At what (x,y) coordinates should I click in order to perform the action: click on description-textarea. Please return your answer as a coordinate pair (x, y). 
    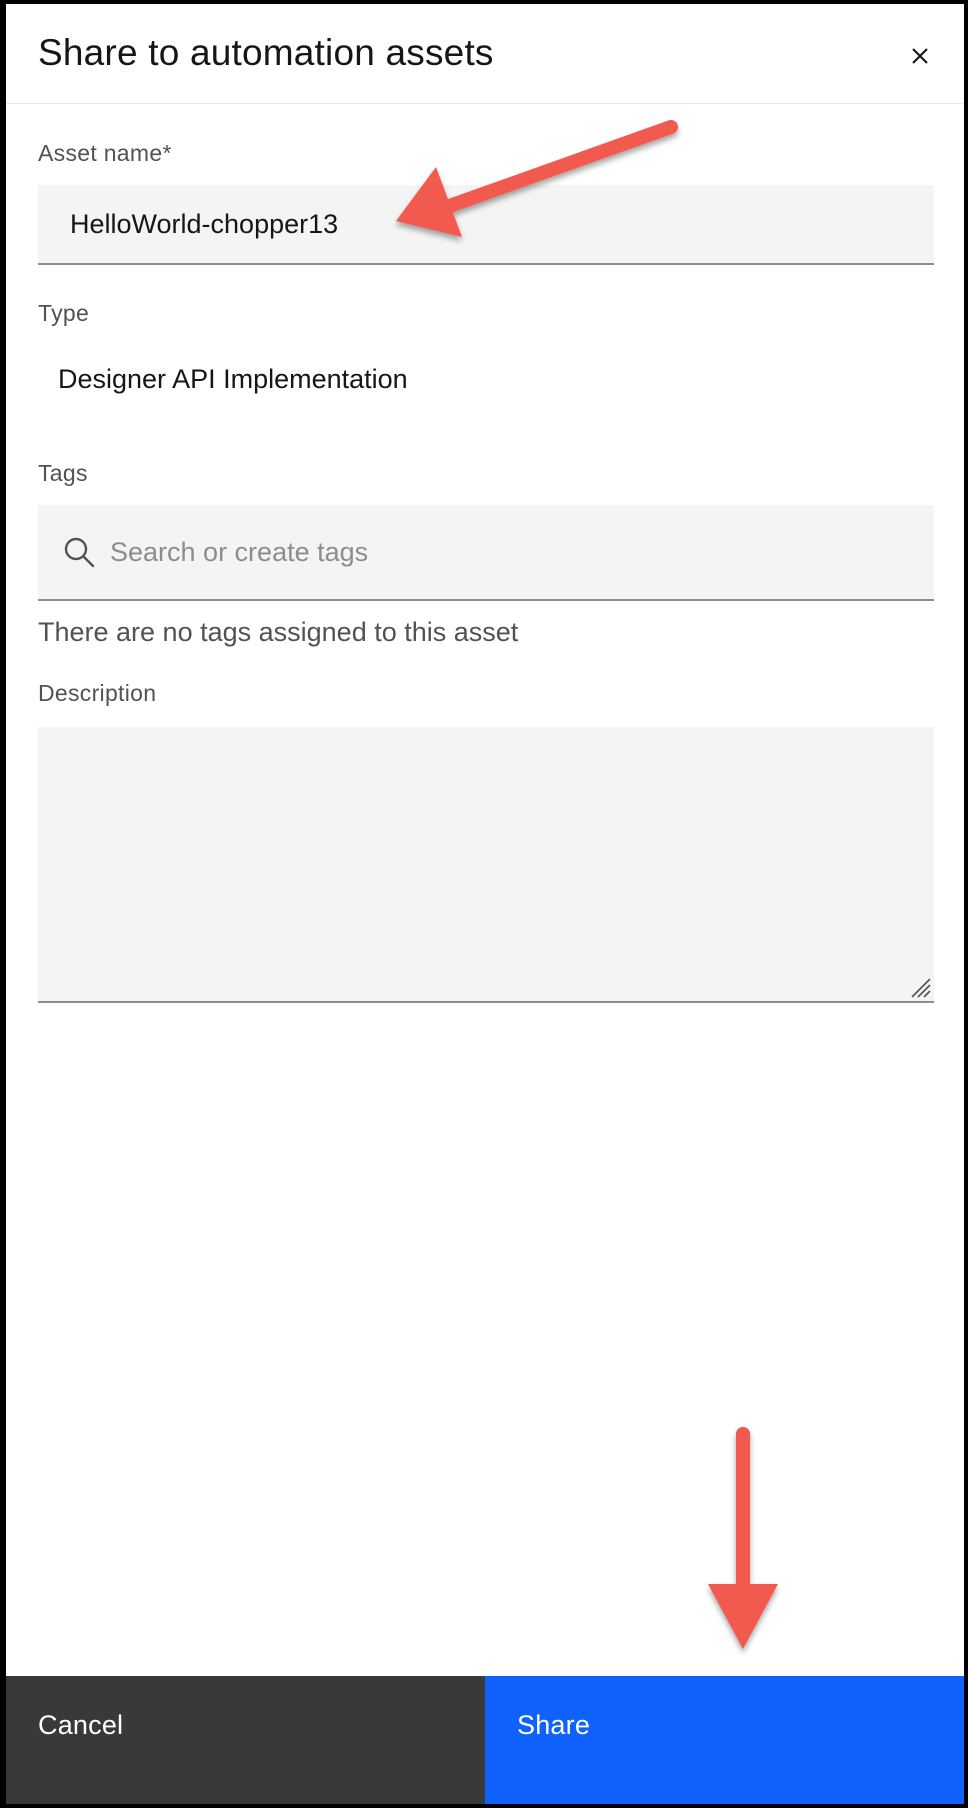
    Looking at the image, I should click on (486, 865).